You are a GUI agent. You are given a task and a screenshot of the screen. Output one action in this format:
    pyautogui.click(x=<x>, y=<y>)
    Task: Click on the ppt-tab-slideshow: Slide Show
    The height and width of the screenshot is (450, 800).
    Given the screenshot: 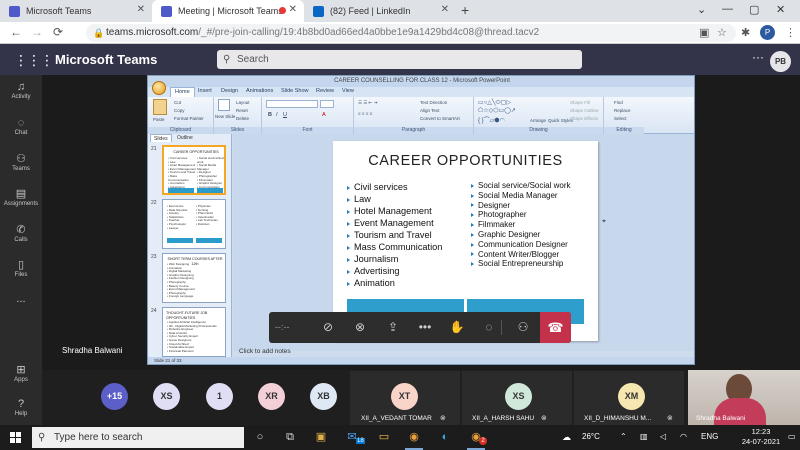 What is the action you would take?
    pyautogui.click(x=295, y=91)
    